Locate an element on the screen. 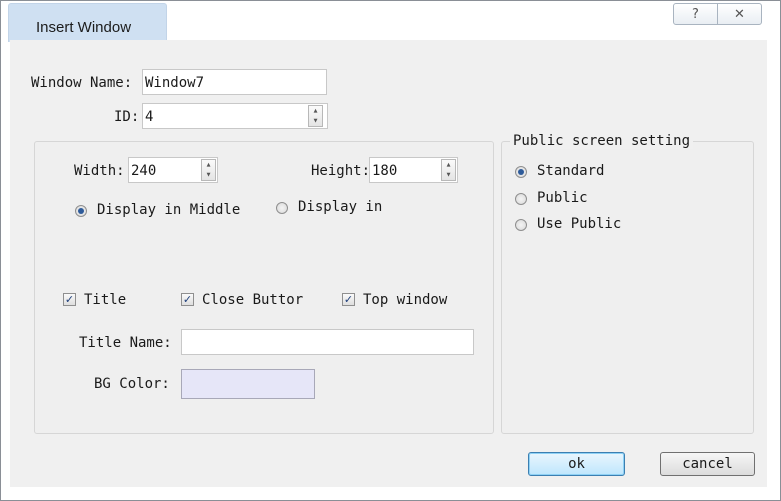 The image size is (781, 501). public-radio is located at coordinates (521, 199).